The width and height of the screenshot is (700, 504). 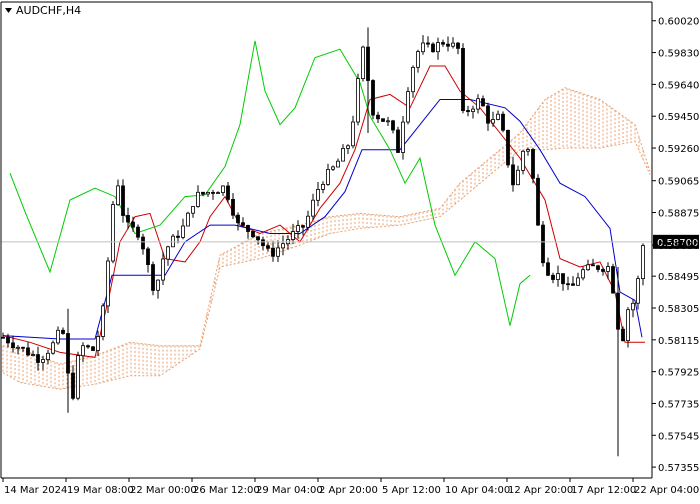 I want to click on x-tick-label: 22 Apr 04:00, so click(x=666, y=490).